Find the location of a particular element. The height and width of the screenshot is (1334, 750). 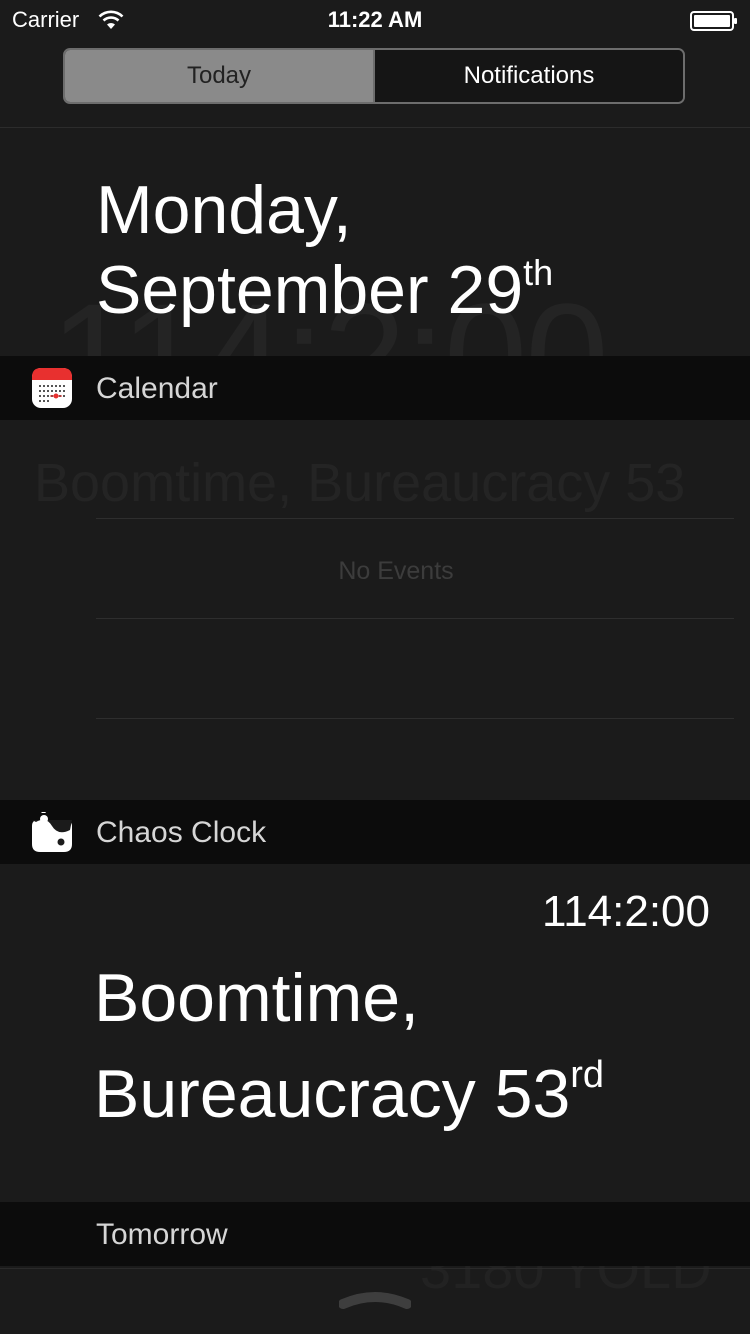

date-month-day: September 29th is located at coordinates (324, 290).